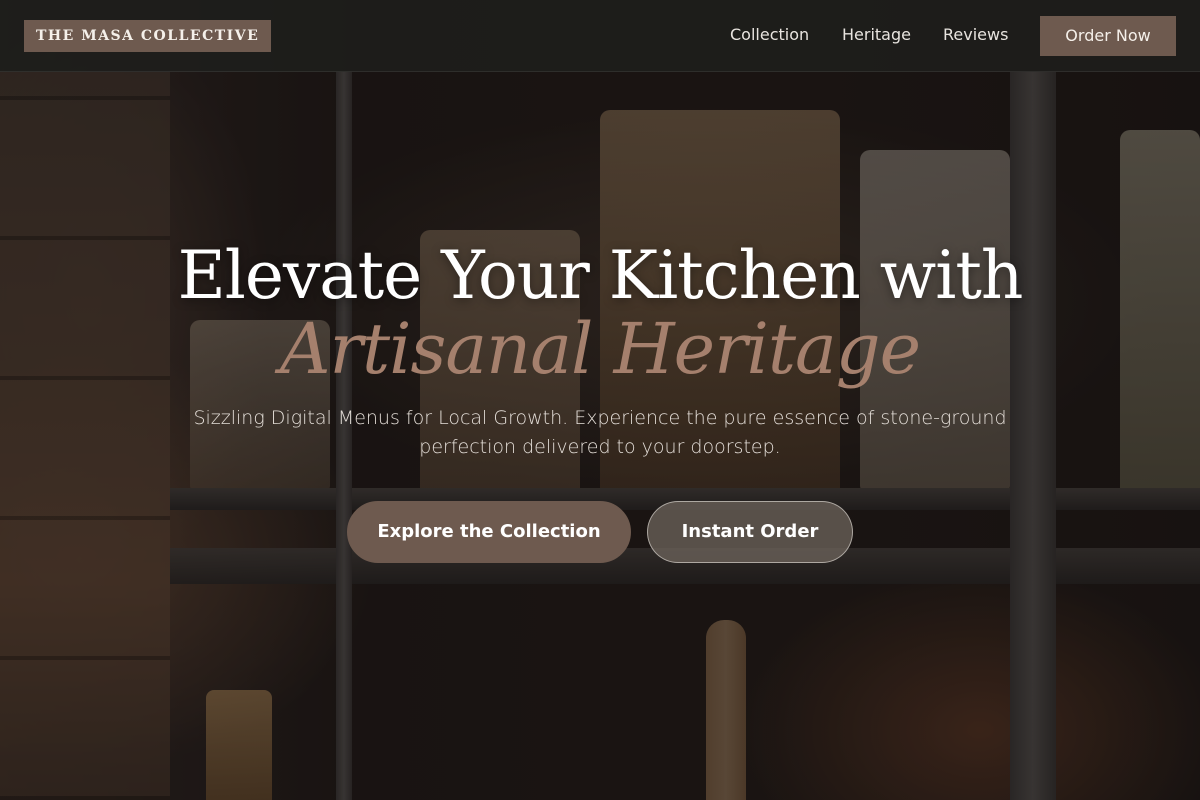 Image resolution: width=1200 pixels, height=800 pixels. What do you see at coordinates (975, 35) in the screenshot?
I see `nav-link-reviews: Reviews` at bounding box center [975, 35].